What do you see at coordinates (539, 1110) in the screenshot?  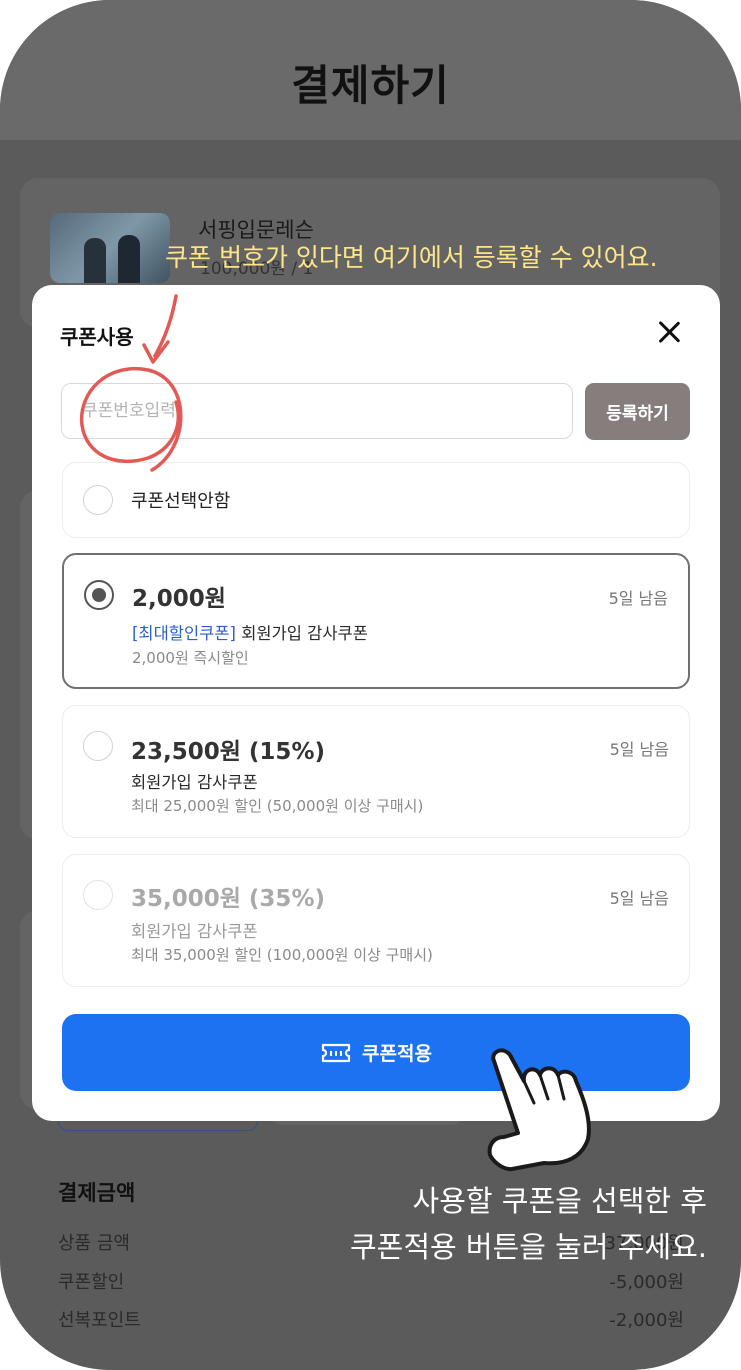 I see `hand-pointer-icon` at bounding box center [539, 1110].